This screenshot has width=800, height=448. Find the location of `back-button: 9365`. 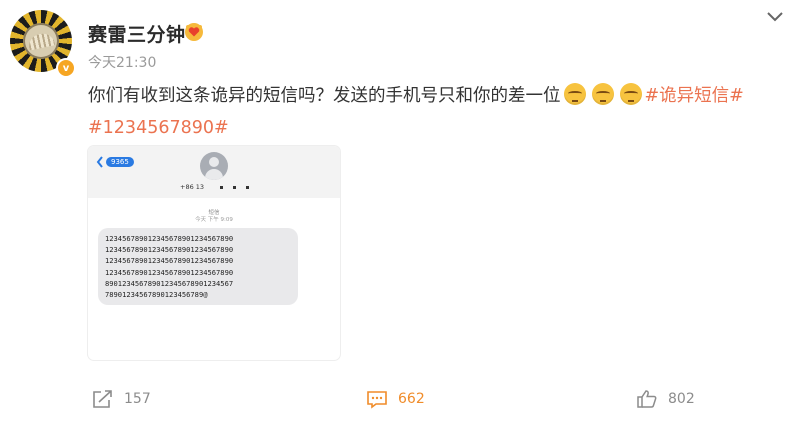

back-button: 9365 is located at coordinates (115, 162).